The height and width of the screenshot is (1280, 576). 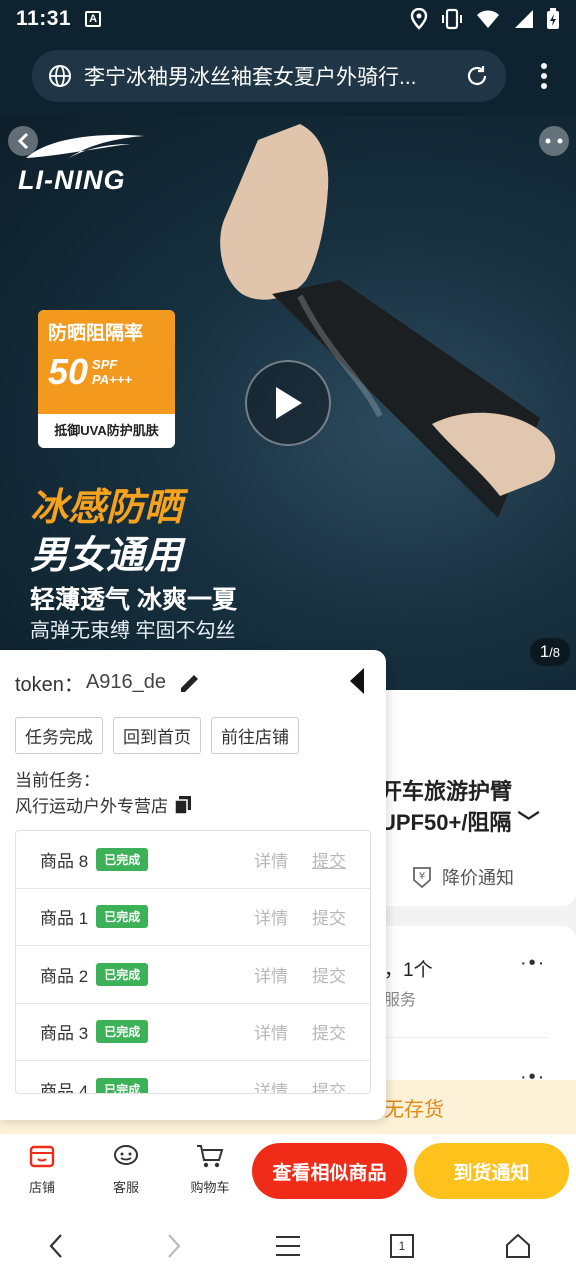 I want to click on stock-status: 无存货, so click(x=414, y=1110).